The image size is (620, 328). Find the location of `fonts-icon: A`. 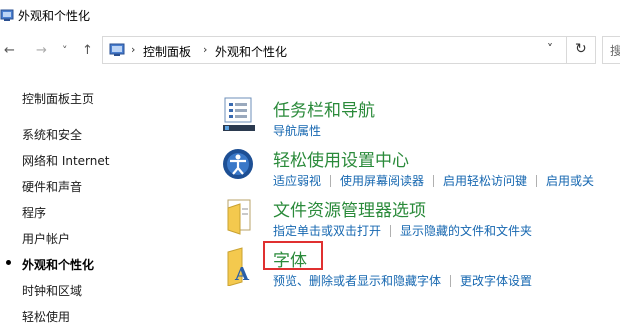

fonts-icon: A is located at coordinates (238, 266).